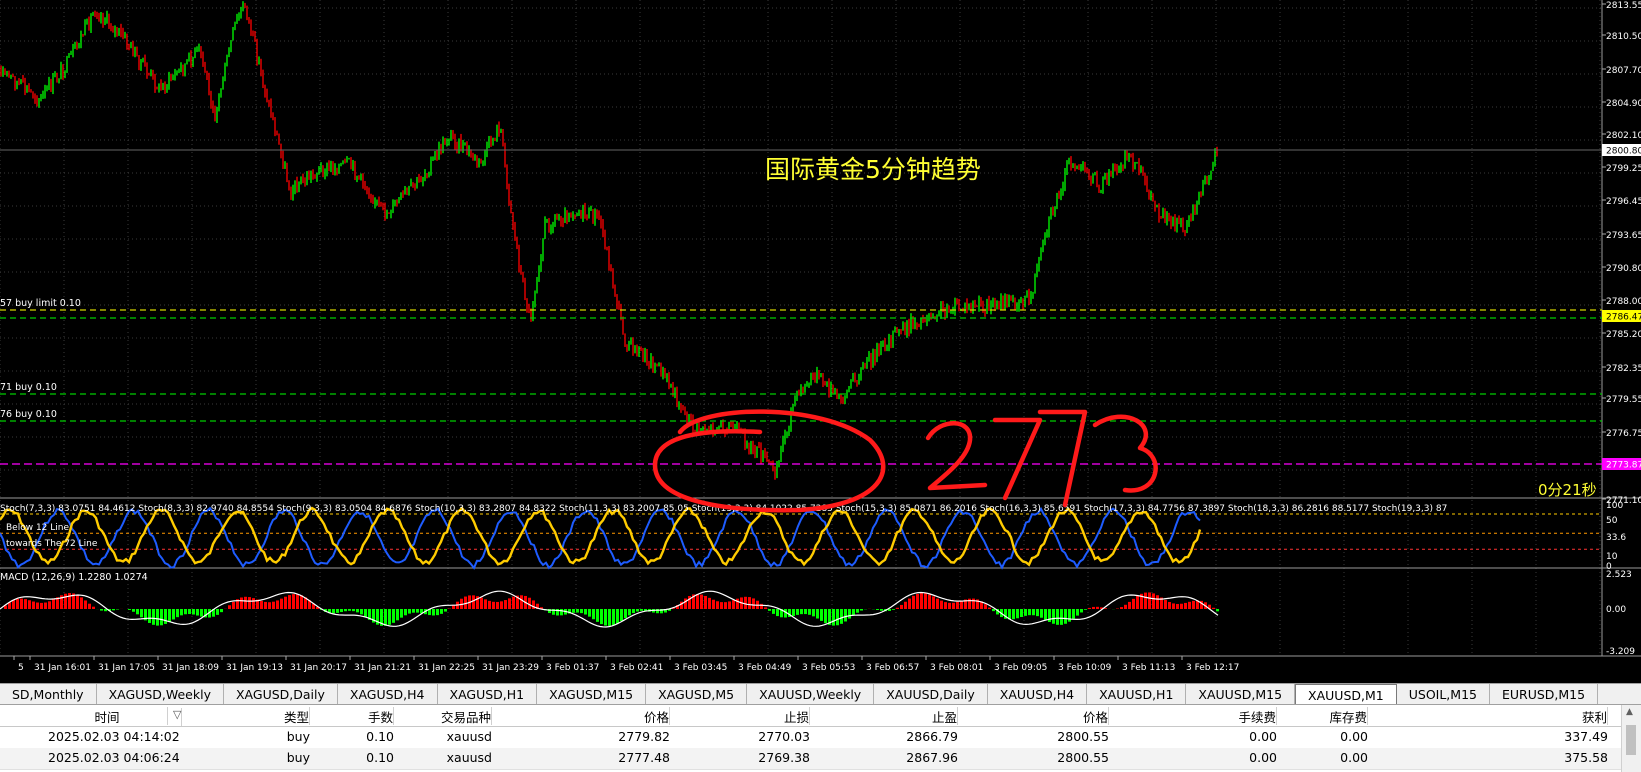 This screenshot has width=1641, height=772. What do you see at coordinates (1623, 152) in the screenshot?
I see `current-price-value: 2800.80` at bounding box center [1623, 152].